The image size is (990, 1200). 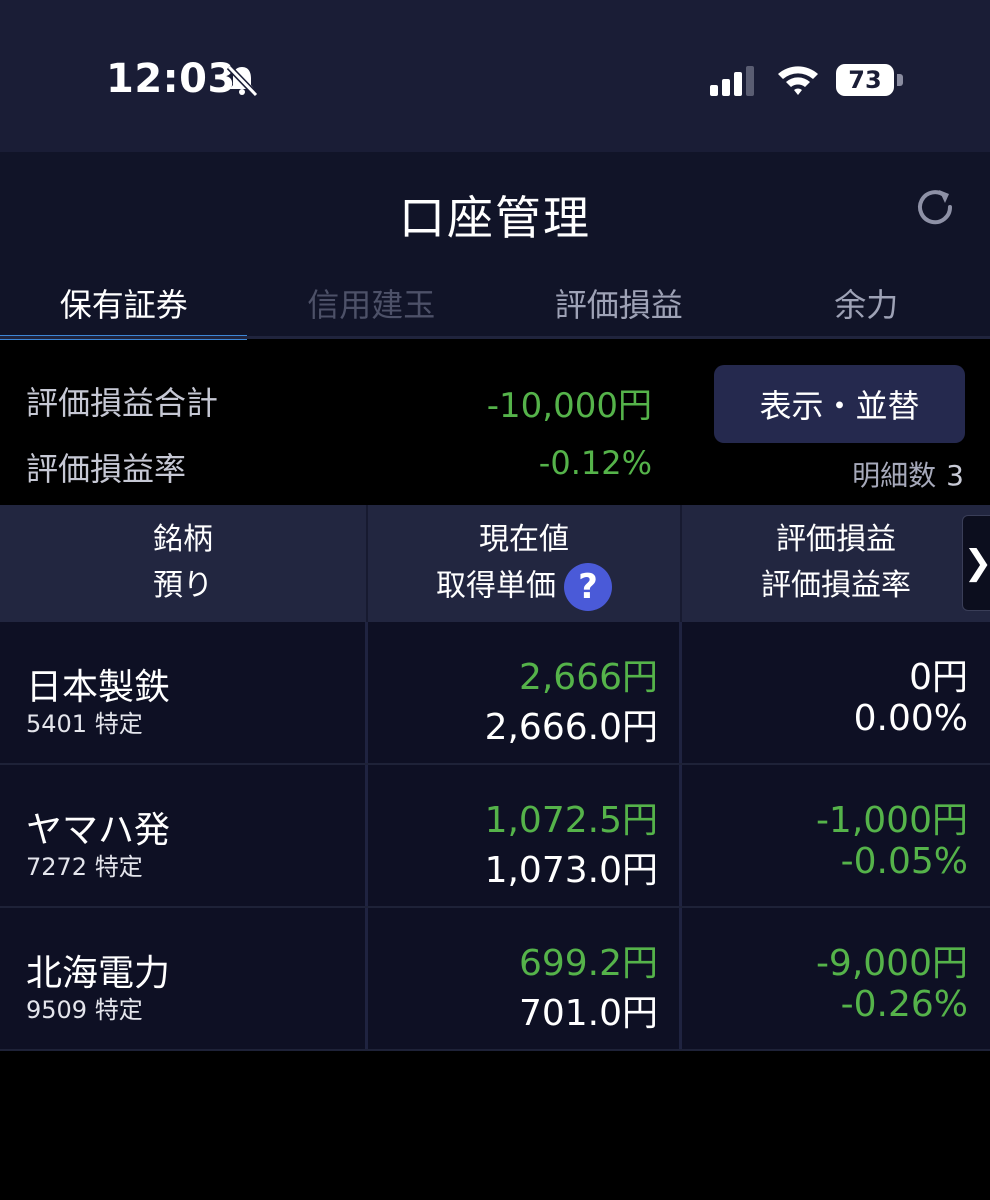 I want to click on stock-code: 5401 特定, so click(x=84, y=724).